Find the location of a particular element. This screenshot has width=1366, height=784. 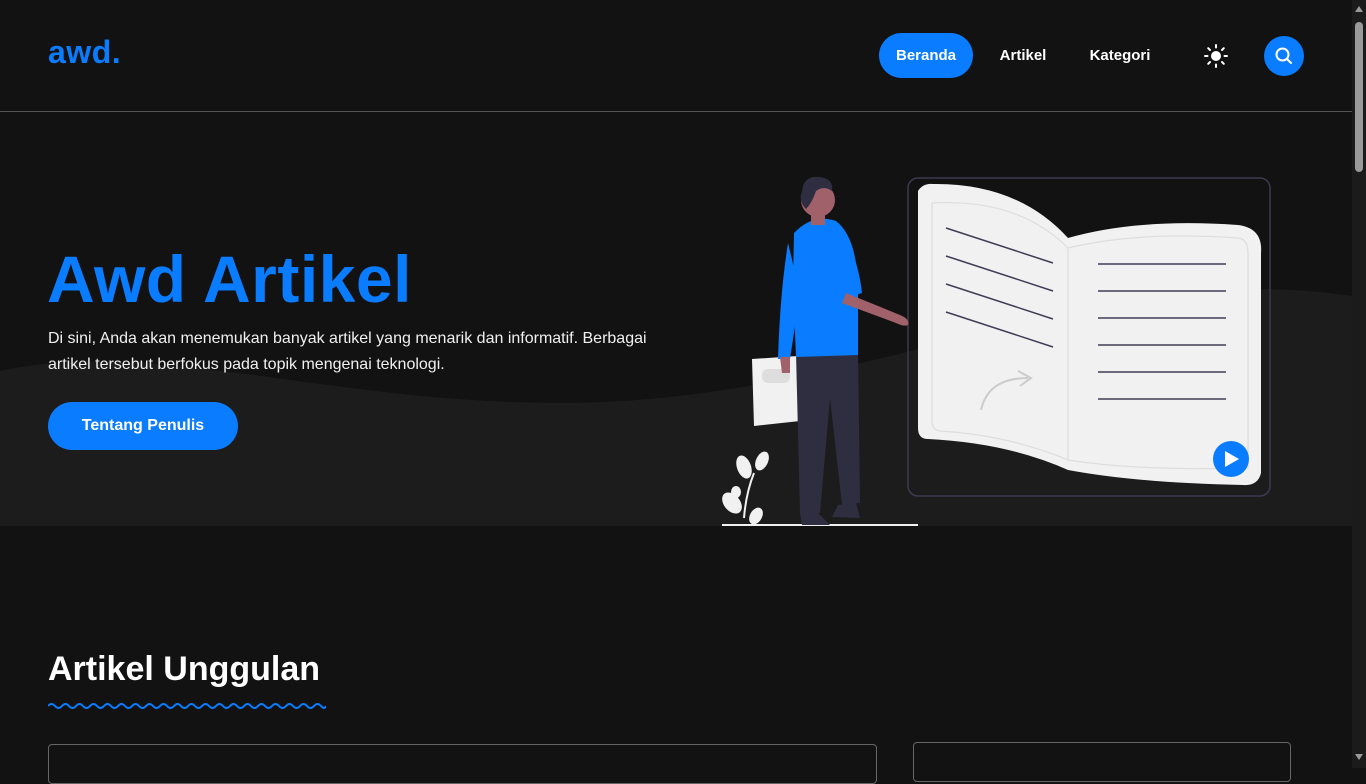

title-underline-squiggle is located at coordinates (187, 706).